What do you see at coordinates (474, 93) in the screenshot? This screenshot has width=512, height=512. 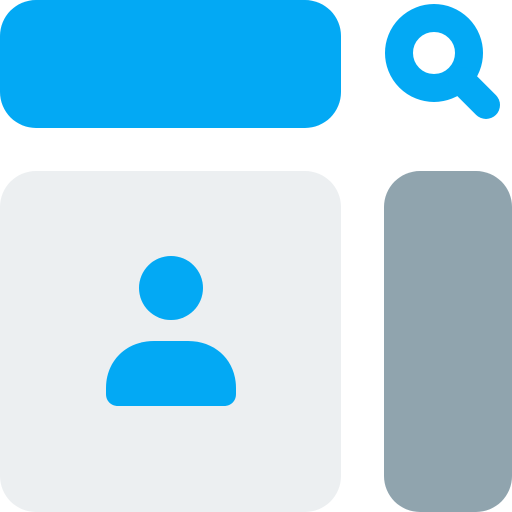 I see `search-icon-handle` at bounding box center [474, 93].